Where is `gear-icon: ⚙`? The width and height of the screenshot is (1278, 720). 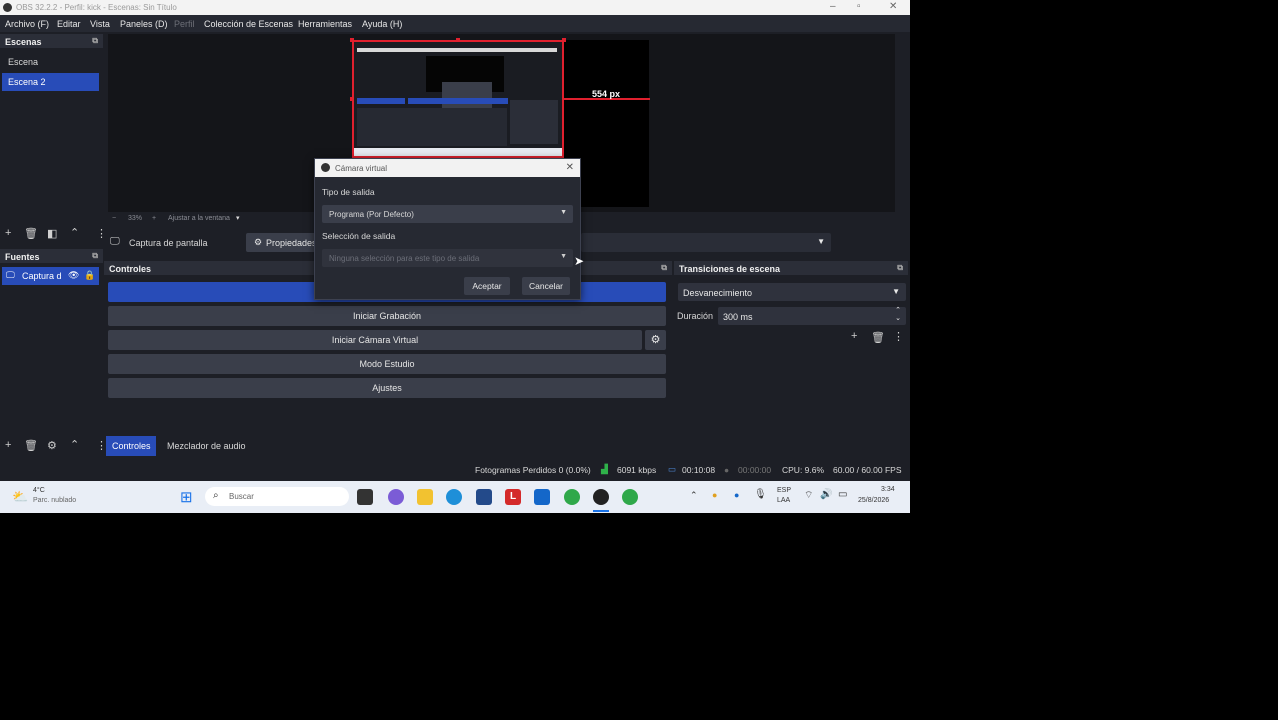
gear-icon: ⚙ is located at coordinates (52, 445).